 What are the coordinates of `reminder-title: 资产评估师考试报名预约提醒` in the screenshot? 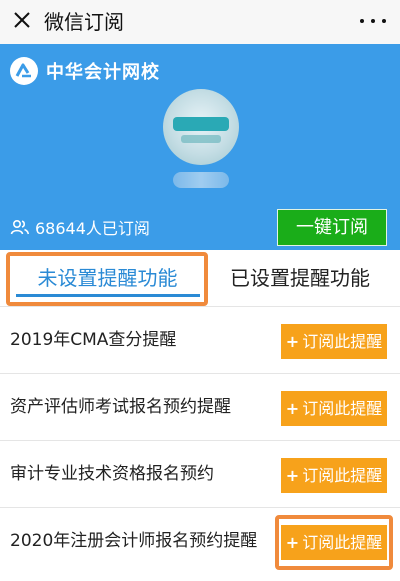 It's located at (120, 407).